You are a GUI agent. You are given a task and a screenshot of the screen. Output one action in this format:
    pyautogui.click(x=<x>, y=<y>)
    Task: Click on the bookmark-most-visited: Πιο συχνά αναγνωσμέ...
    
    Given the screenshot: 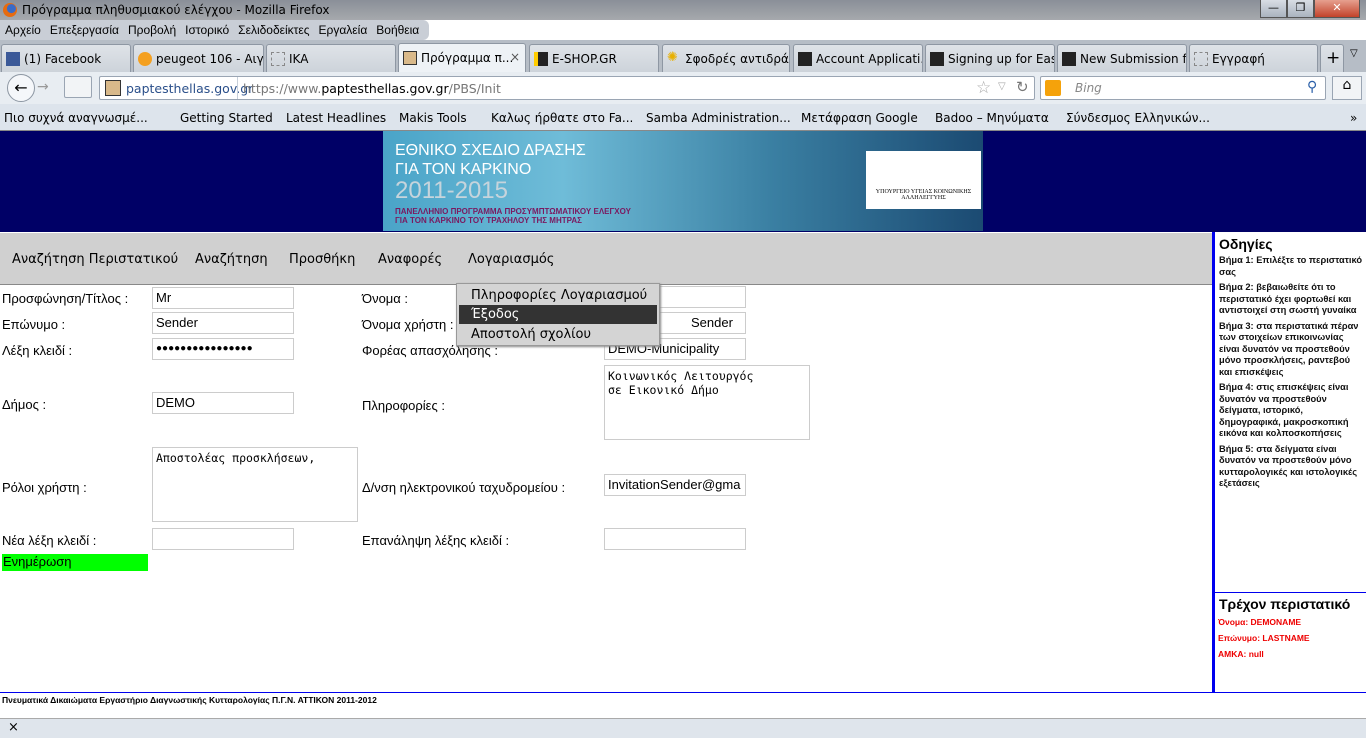 What is the action you would take?
    pyautogui.click(x=76, y=118)
    